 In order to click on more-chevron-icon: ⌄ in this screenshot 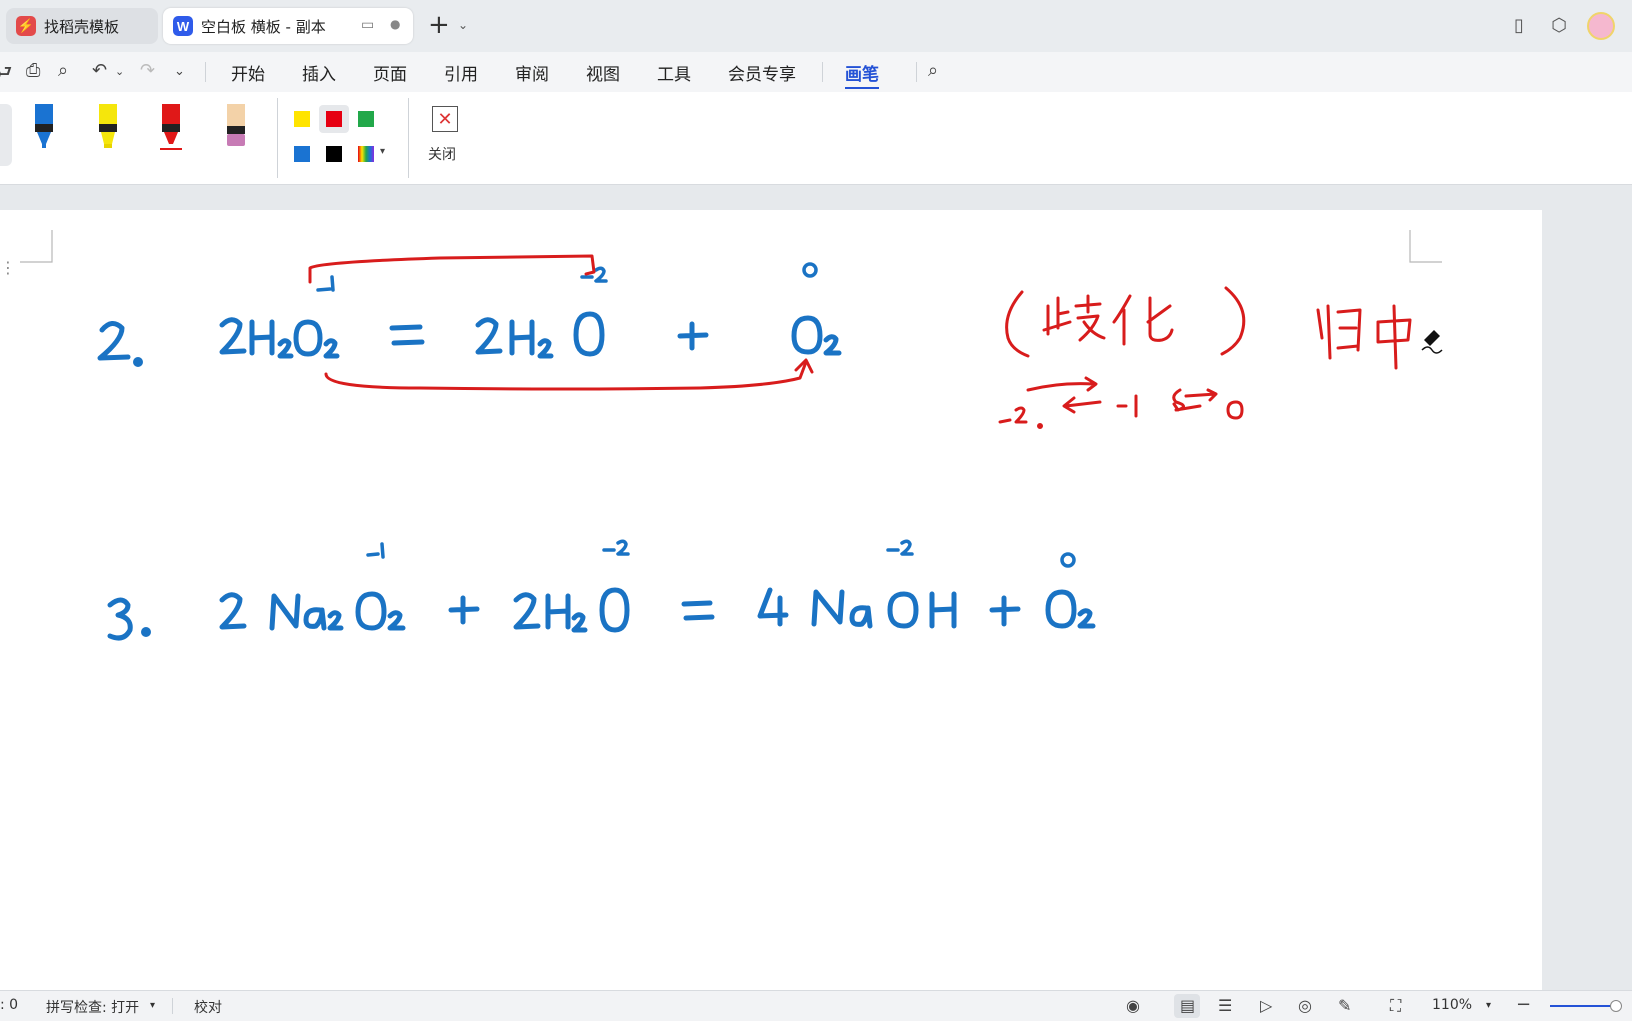, I will do `click(179, 71)`.